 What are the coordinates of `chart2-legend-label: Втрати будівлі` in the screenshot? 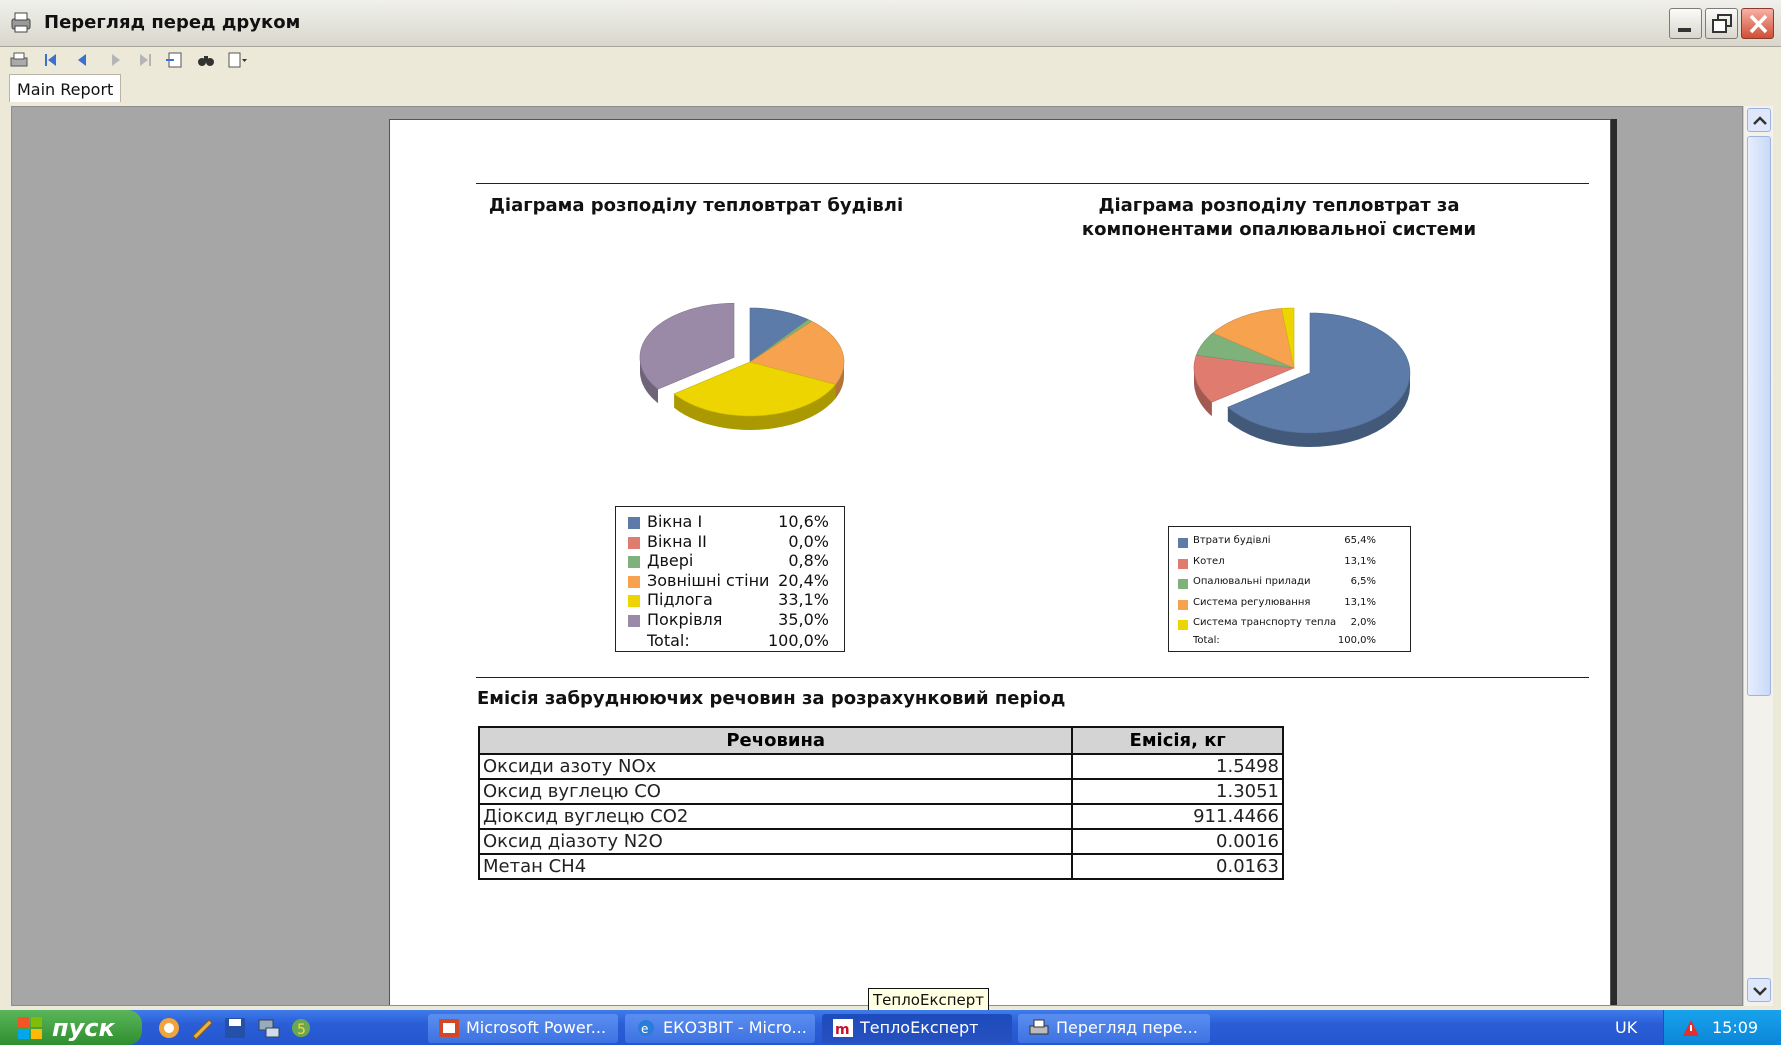 It's located at (1232, 540).